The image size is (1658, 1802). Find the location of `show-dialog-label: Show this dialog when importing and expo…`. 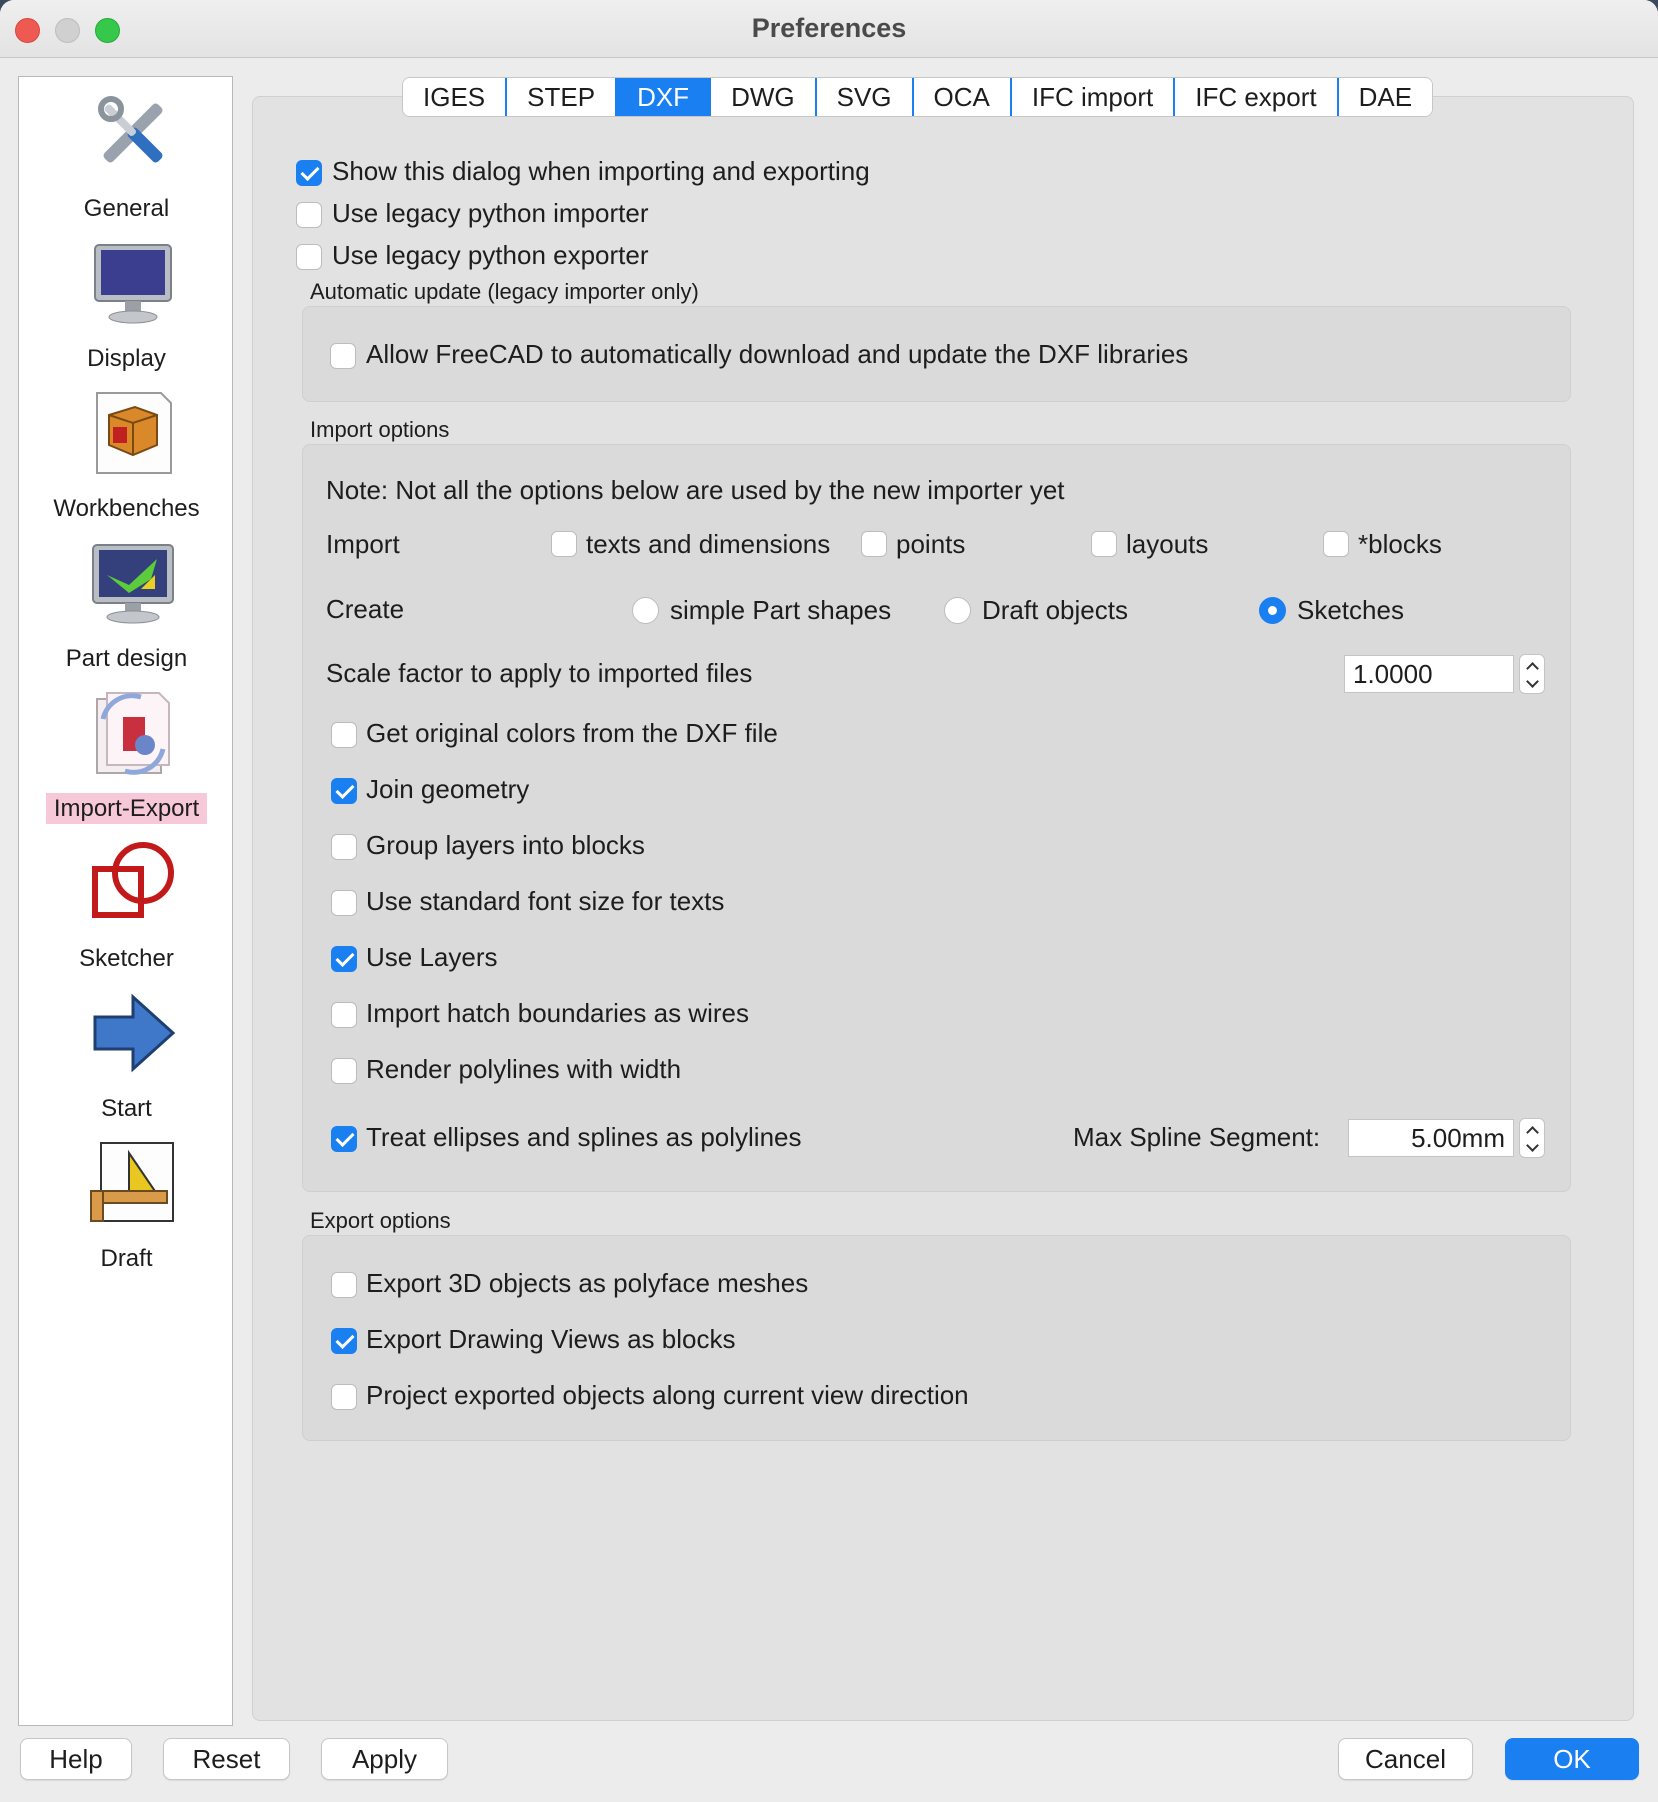

show-dialog-label: Show this dialog when importing and expo… is located at coordinates (601, 171).